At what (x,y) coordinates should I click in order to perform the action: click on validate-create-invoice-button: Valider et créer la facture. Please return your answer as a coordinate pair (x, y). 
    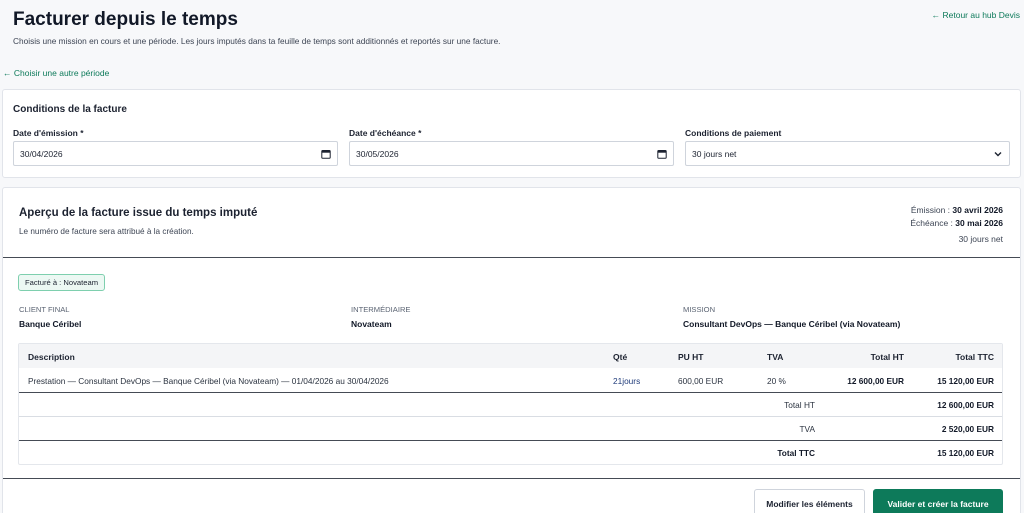
    Looking at the image, I should click on (938, 501).